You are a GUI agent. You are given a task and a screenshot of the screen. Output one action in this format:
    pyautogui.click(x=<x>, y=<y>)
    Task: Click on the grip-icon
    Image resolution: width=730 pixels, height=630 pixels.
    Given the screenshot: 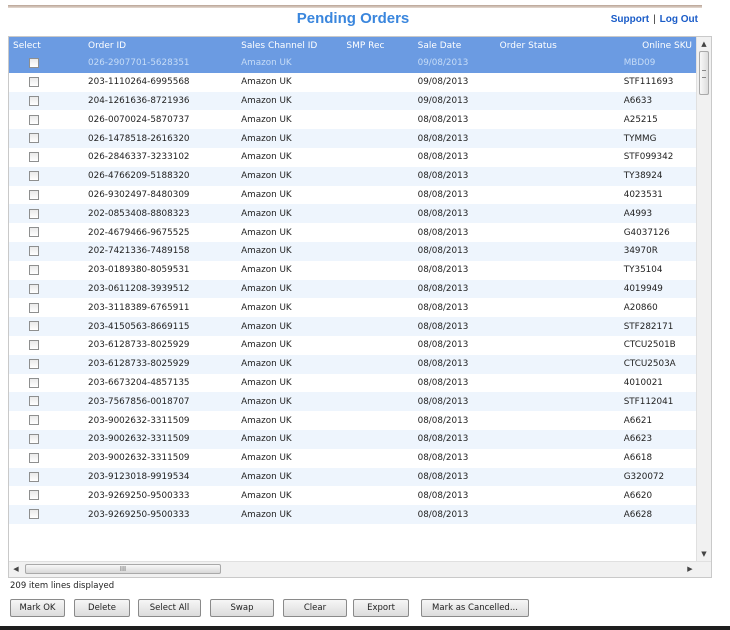 What is the action you would take?
    pyautogui.click(x=704, y=74)
    